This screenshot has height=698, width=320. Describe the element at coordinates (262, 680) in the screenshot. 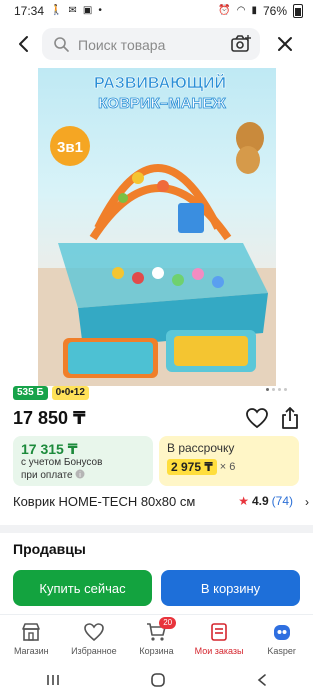

I see `back-nav-icon` at that location.